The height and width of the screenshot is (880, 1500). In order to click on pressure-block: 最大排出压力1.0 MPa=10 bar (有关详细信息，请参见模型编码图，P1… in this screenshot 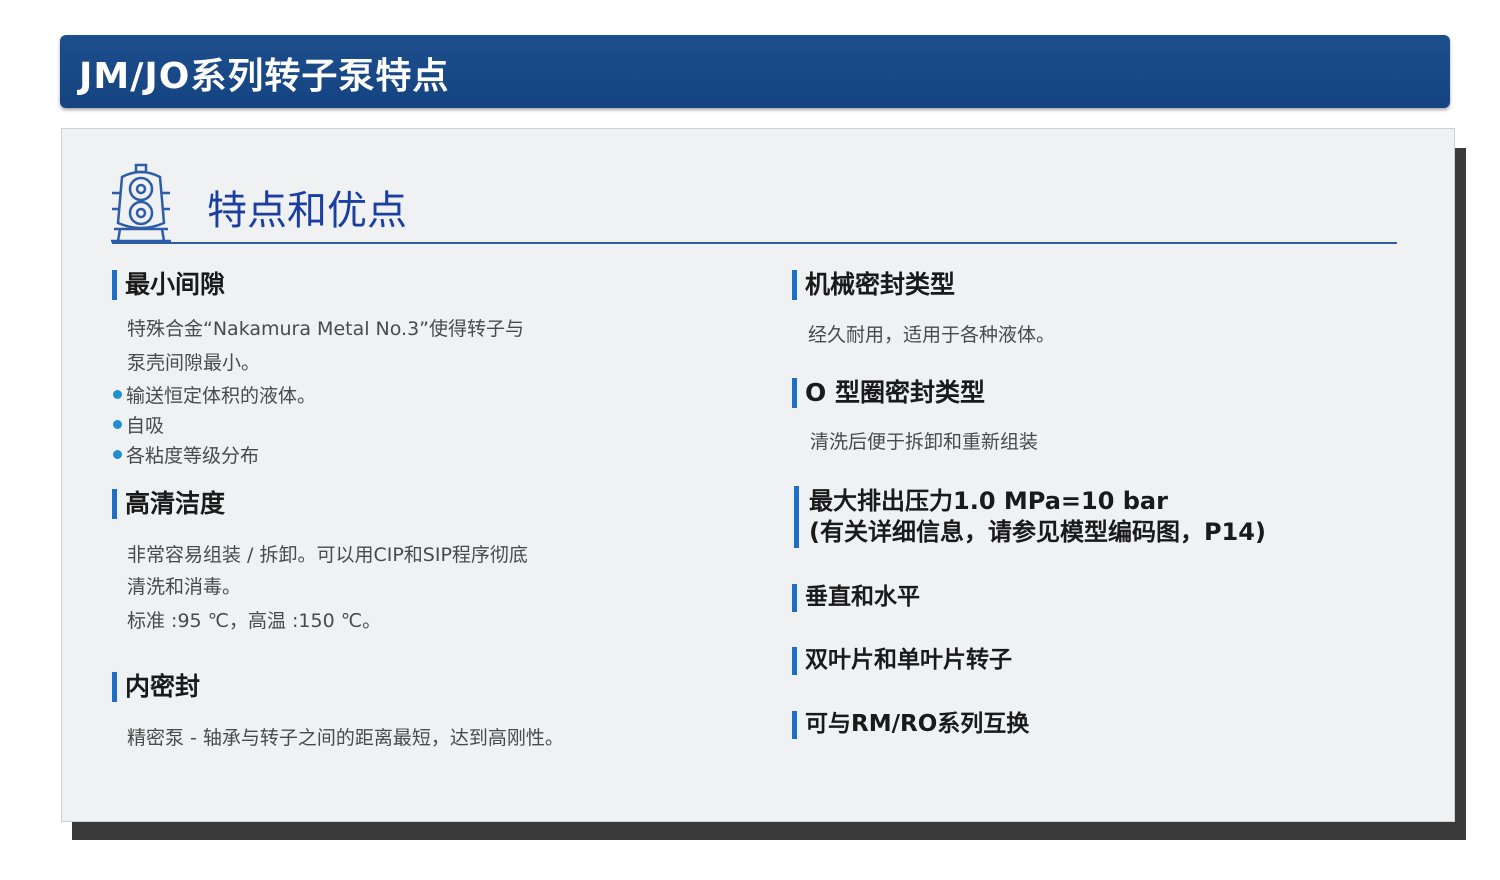, I will do `click(1030, 517)`.